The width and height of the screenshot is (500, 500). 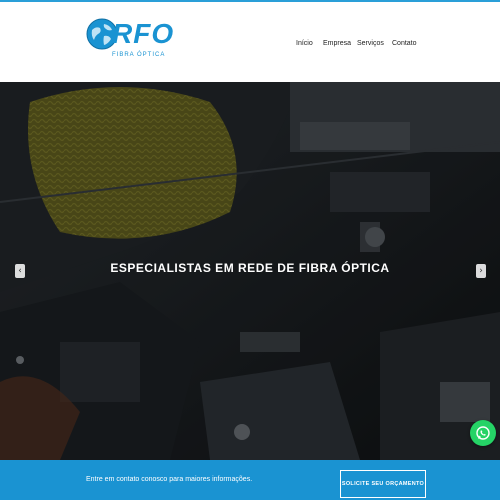 I want to click on chevron-left-icon: ‹, so click(x=20, y=271).